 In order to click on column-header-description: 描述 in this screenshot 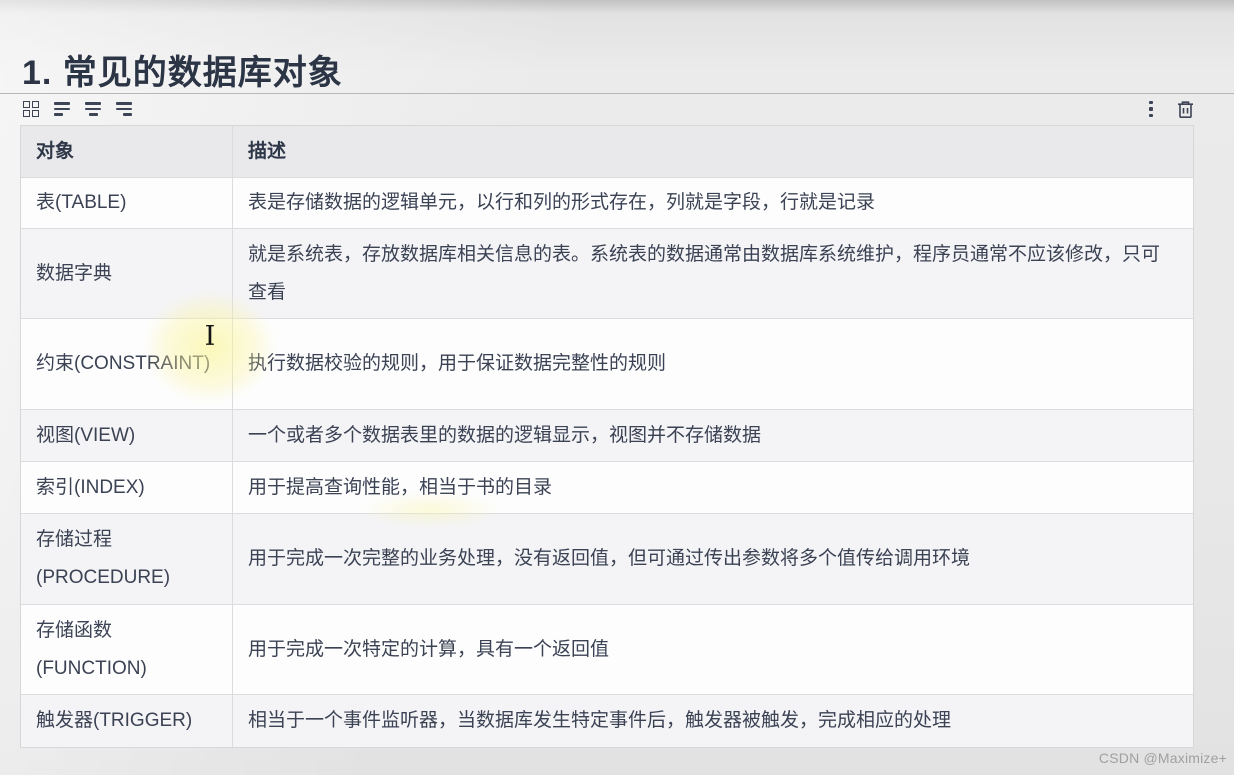, I will do `click(267, 151)`.